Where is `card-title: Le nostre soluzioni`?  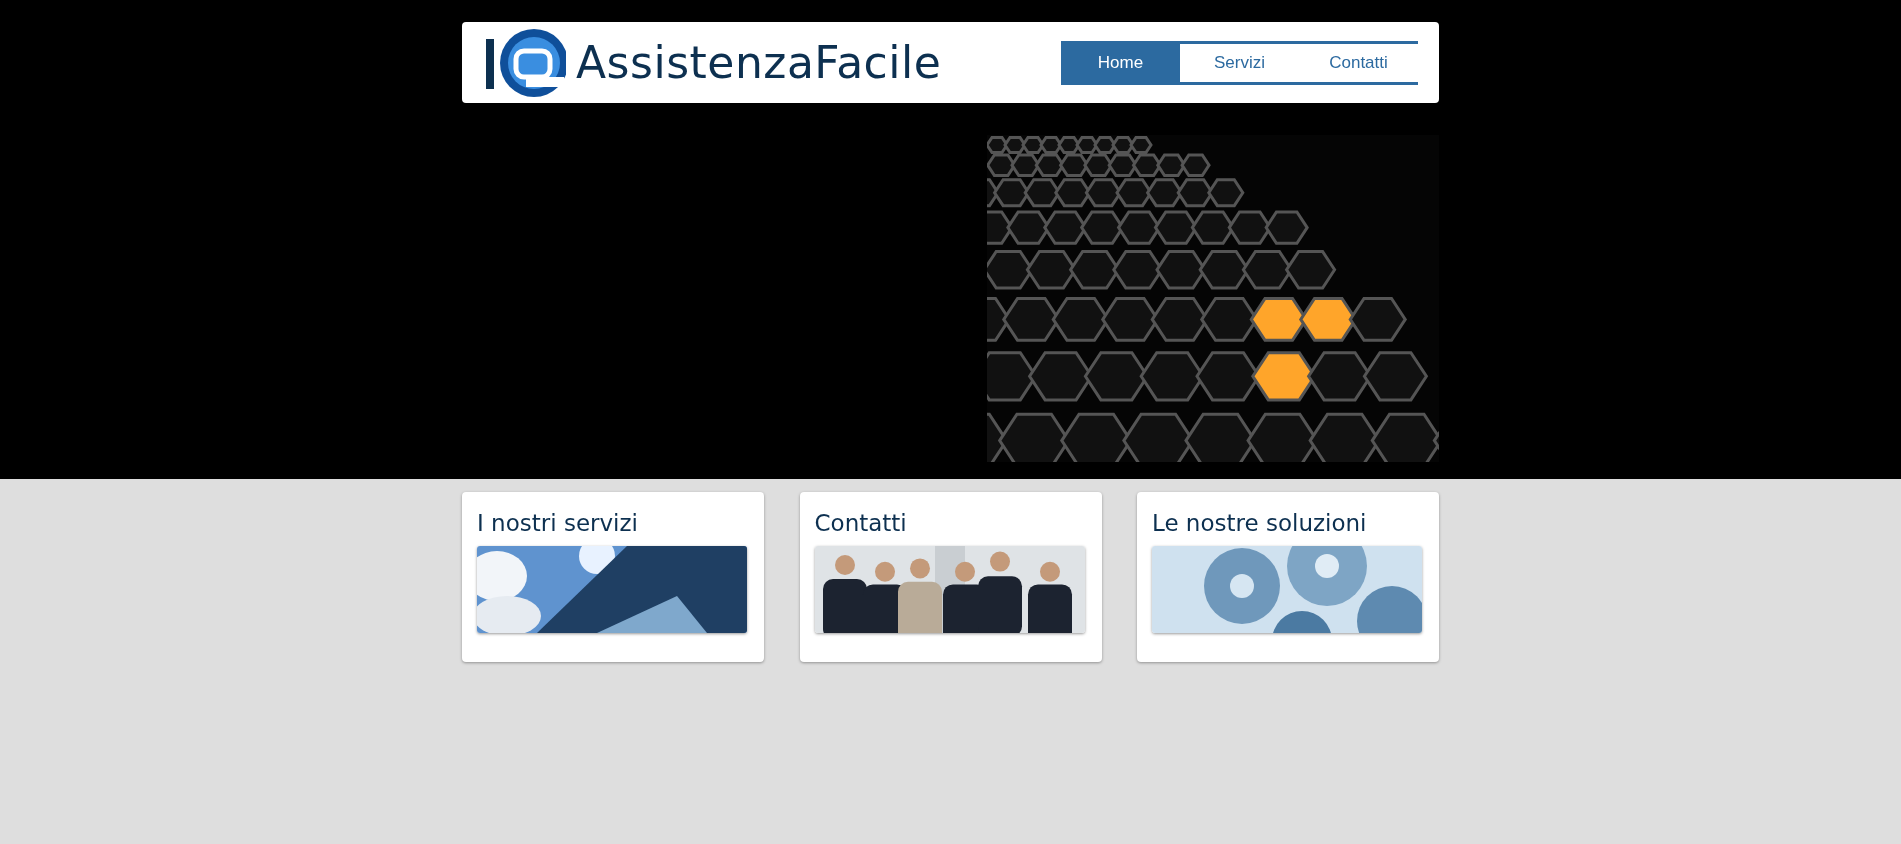 card-title: Le nostre soluzioni is located at coordinates (1260, 523).